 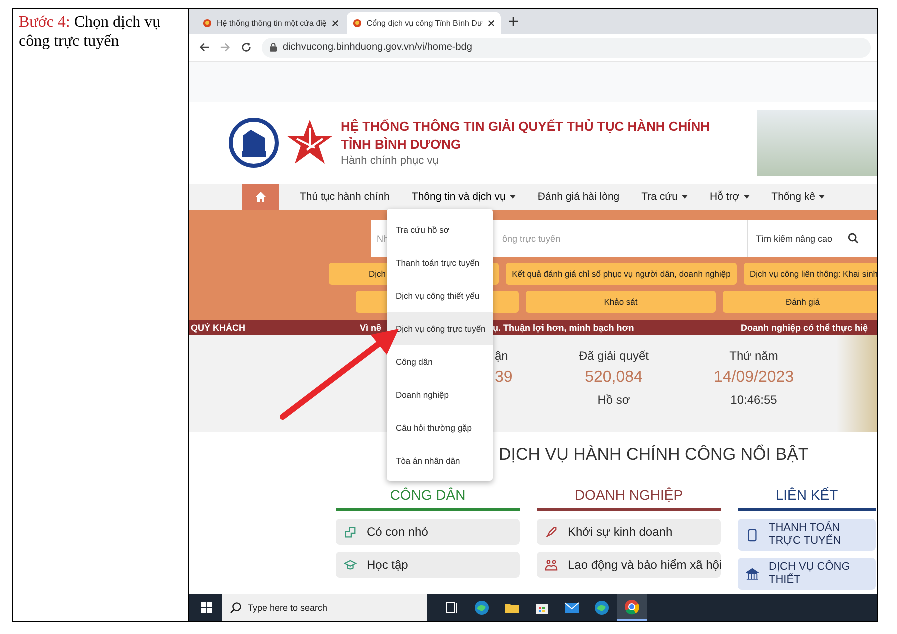 I want to click on quick-link-button: Khảo sát, so click(x=621, y=302).